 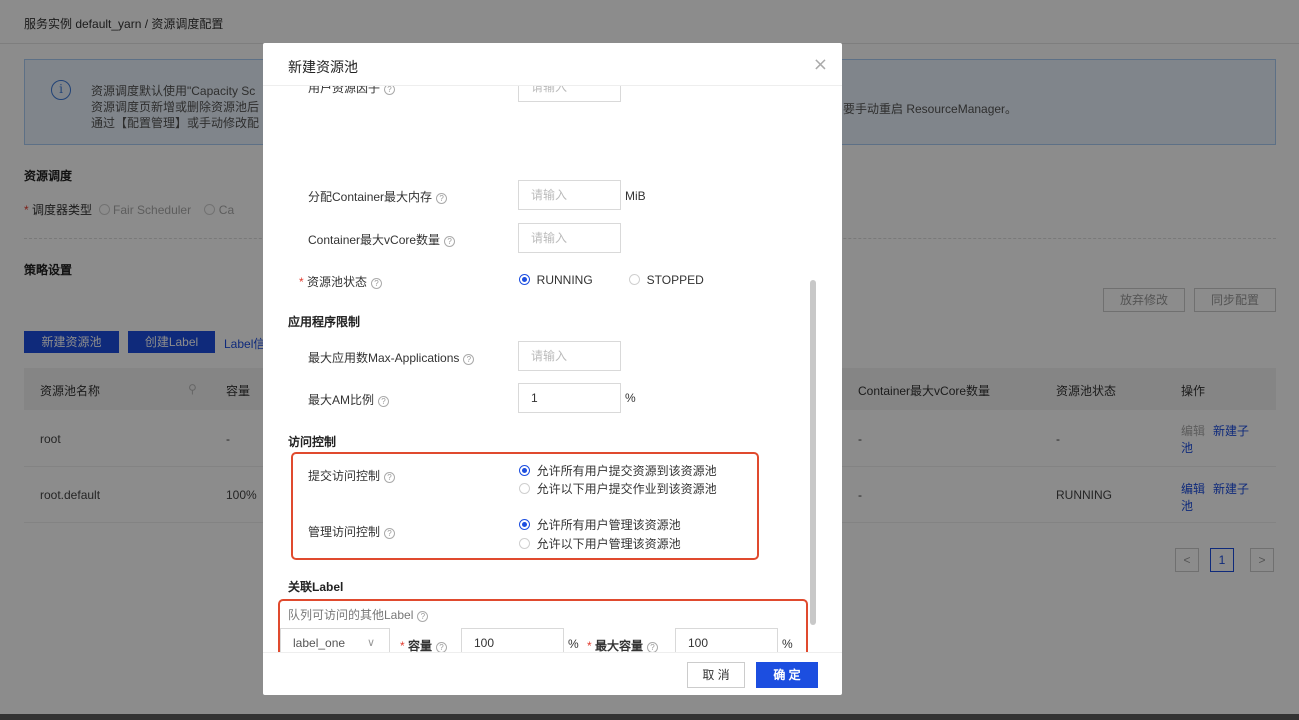 I want to click on max-capacity-unit: %, so click(x=787, y=644).